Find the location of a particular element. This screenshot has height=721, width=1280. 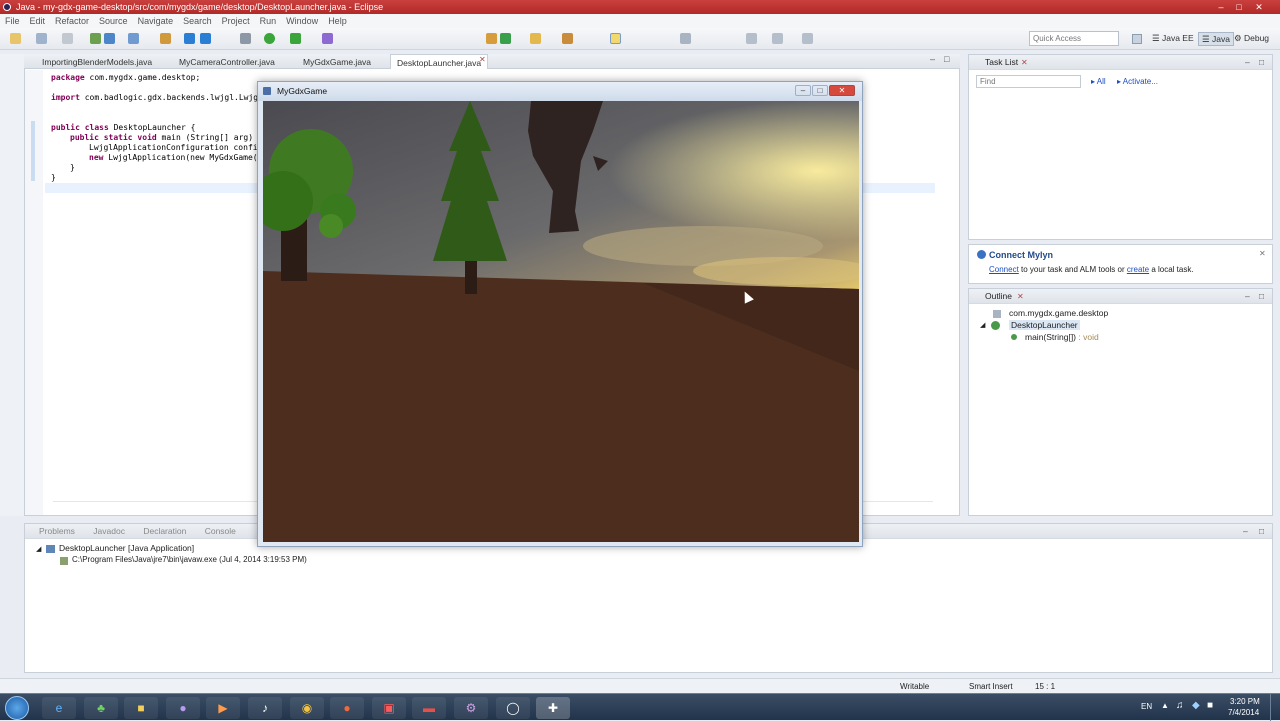

start-button-icon is located at coordinates (17, 708).